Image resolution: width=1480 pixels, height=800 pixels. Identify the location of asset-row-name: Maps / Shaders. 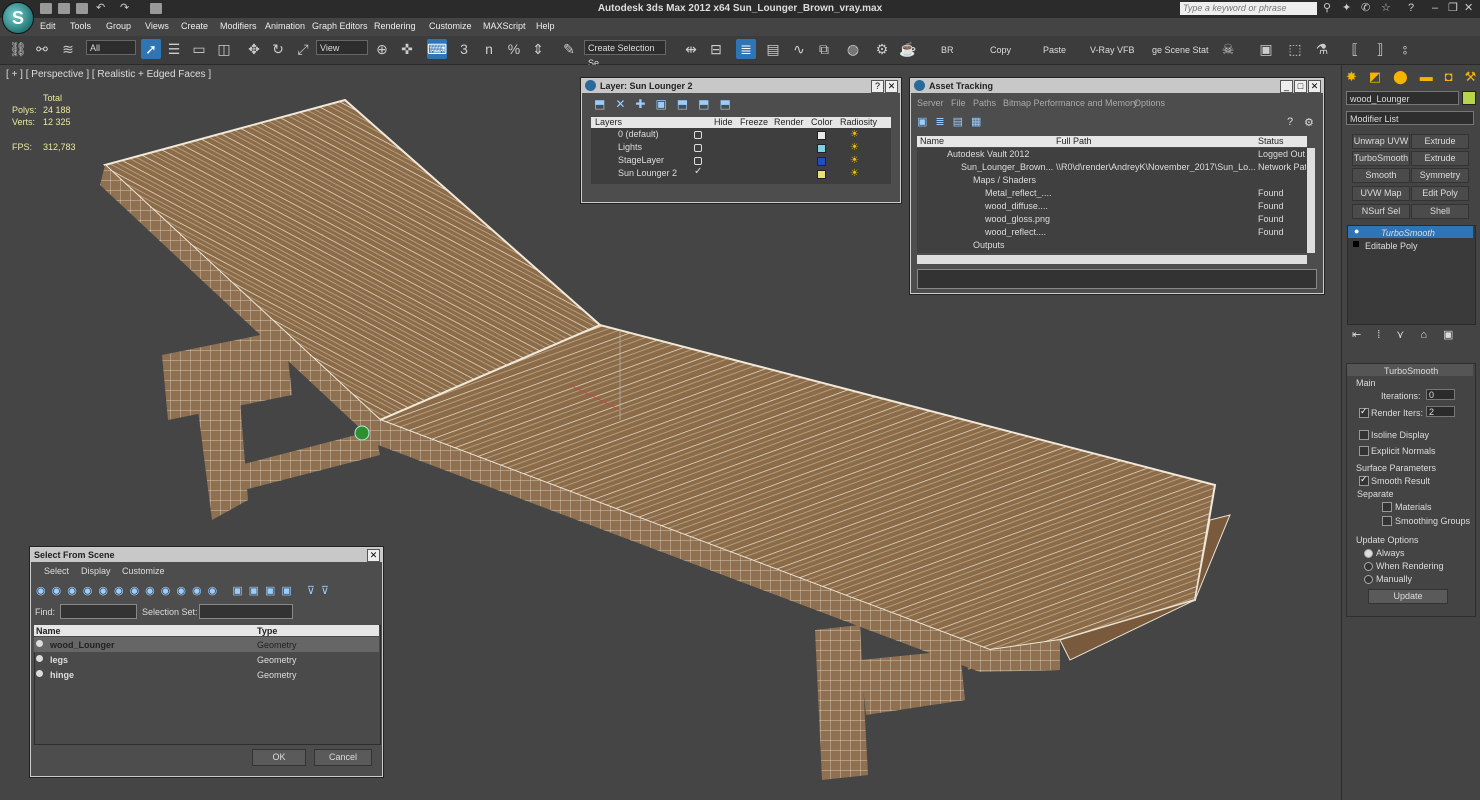
(1013, 180).